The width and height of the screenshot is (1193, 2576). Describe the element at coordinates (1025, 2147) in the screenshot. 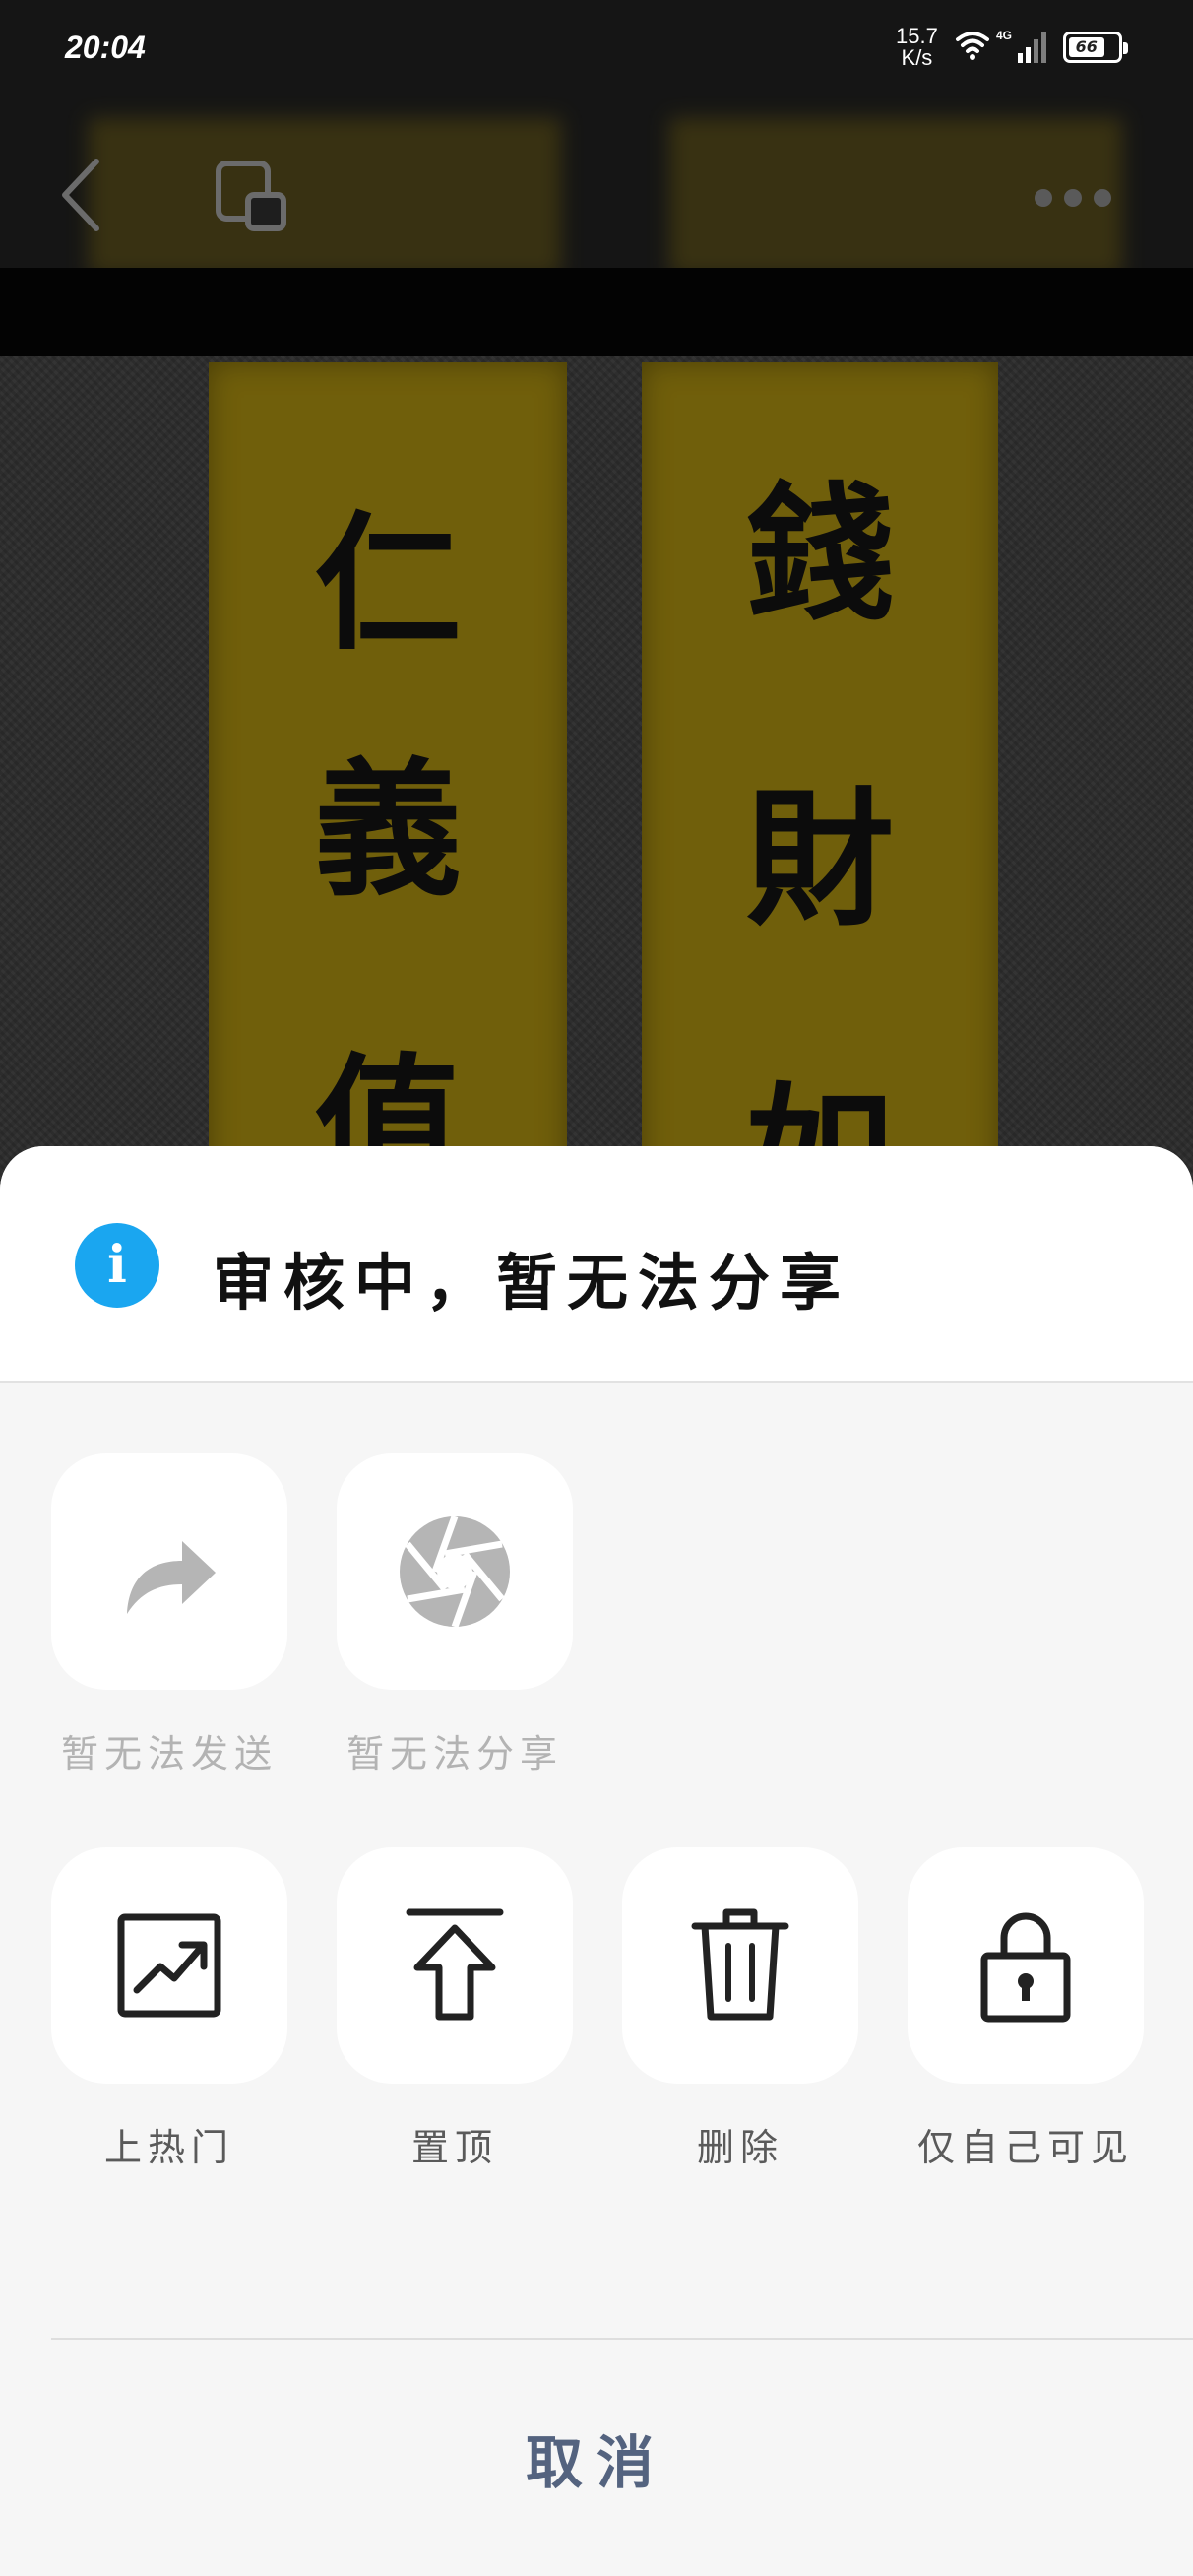

I see `private-label: 仅自己可见` at that location.